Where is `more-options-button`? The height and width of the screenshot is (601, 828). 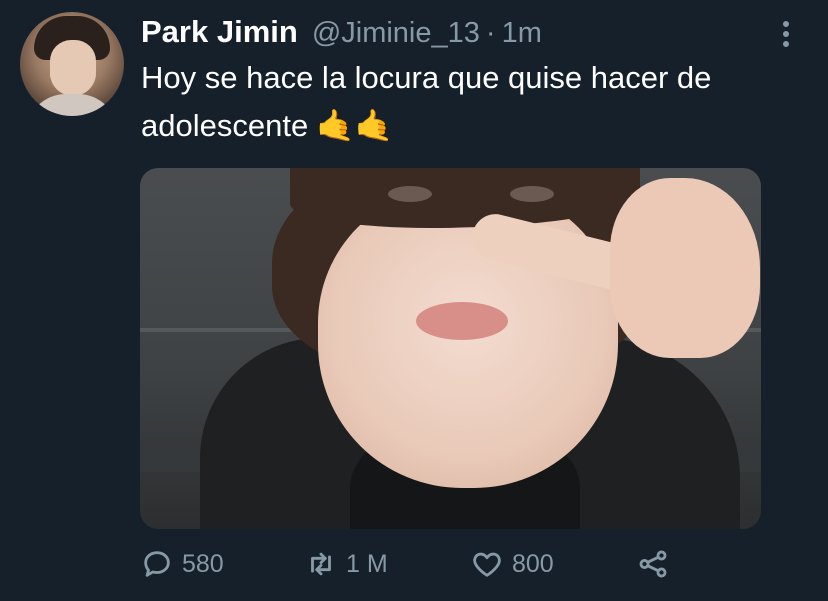
more-options-button is located at coordinates (786, 34).